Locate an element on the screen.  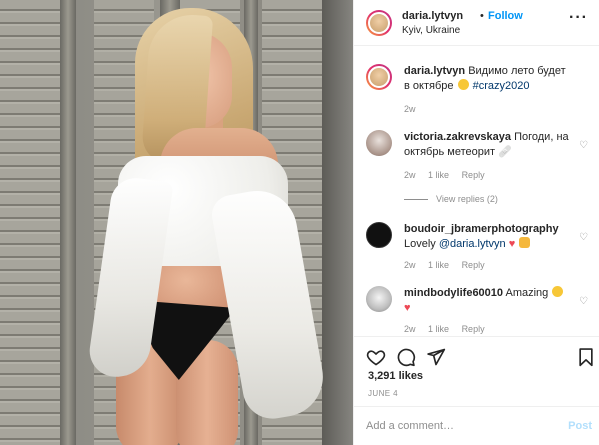
smiling-emoji-icon is located at coordinates (558, 291).